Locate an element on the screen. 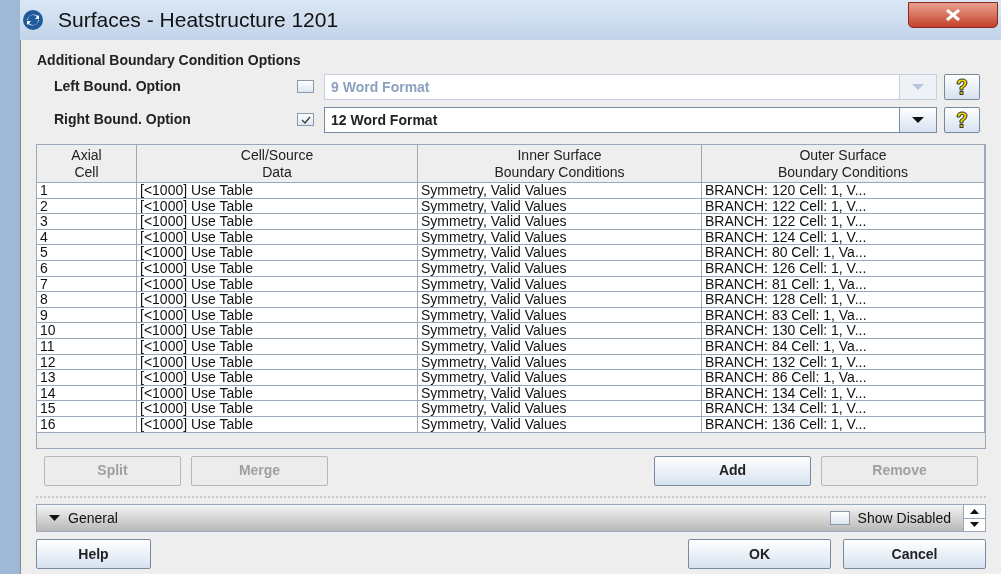  table-cell: 2 is located at coordinates (87, 206).